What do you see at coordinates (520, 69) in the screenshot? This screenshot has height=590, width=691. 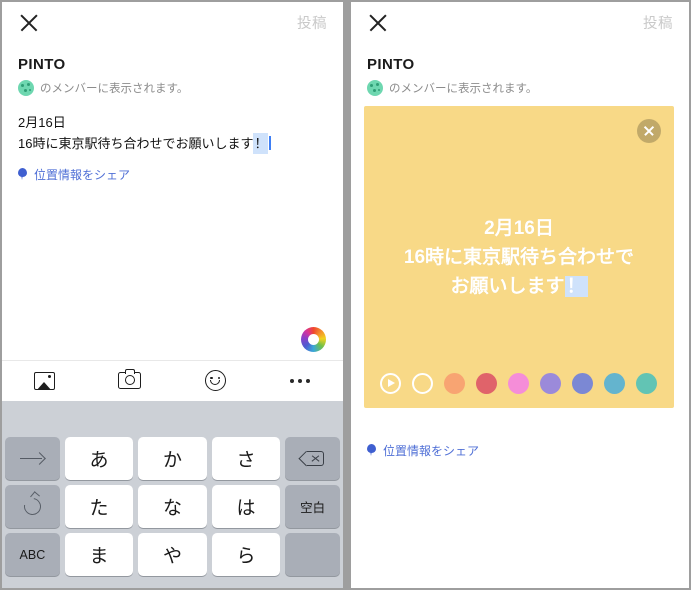 I see `right-group-header: PINTO のメンバーに表示されます。` at bounding box center [520, 69].